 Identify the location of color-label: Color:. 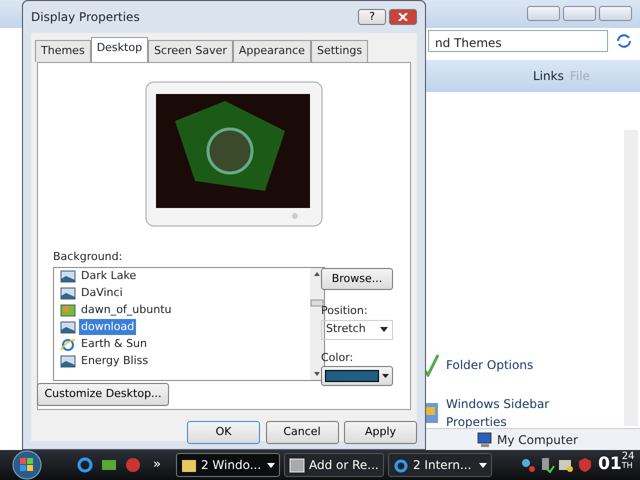
(337, 358).